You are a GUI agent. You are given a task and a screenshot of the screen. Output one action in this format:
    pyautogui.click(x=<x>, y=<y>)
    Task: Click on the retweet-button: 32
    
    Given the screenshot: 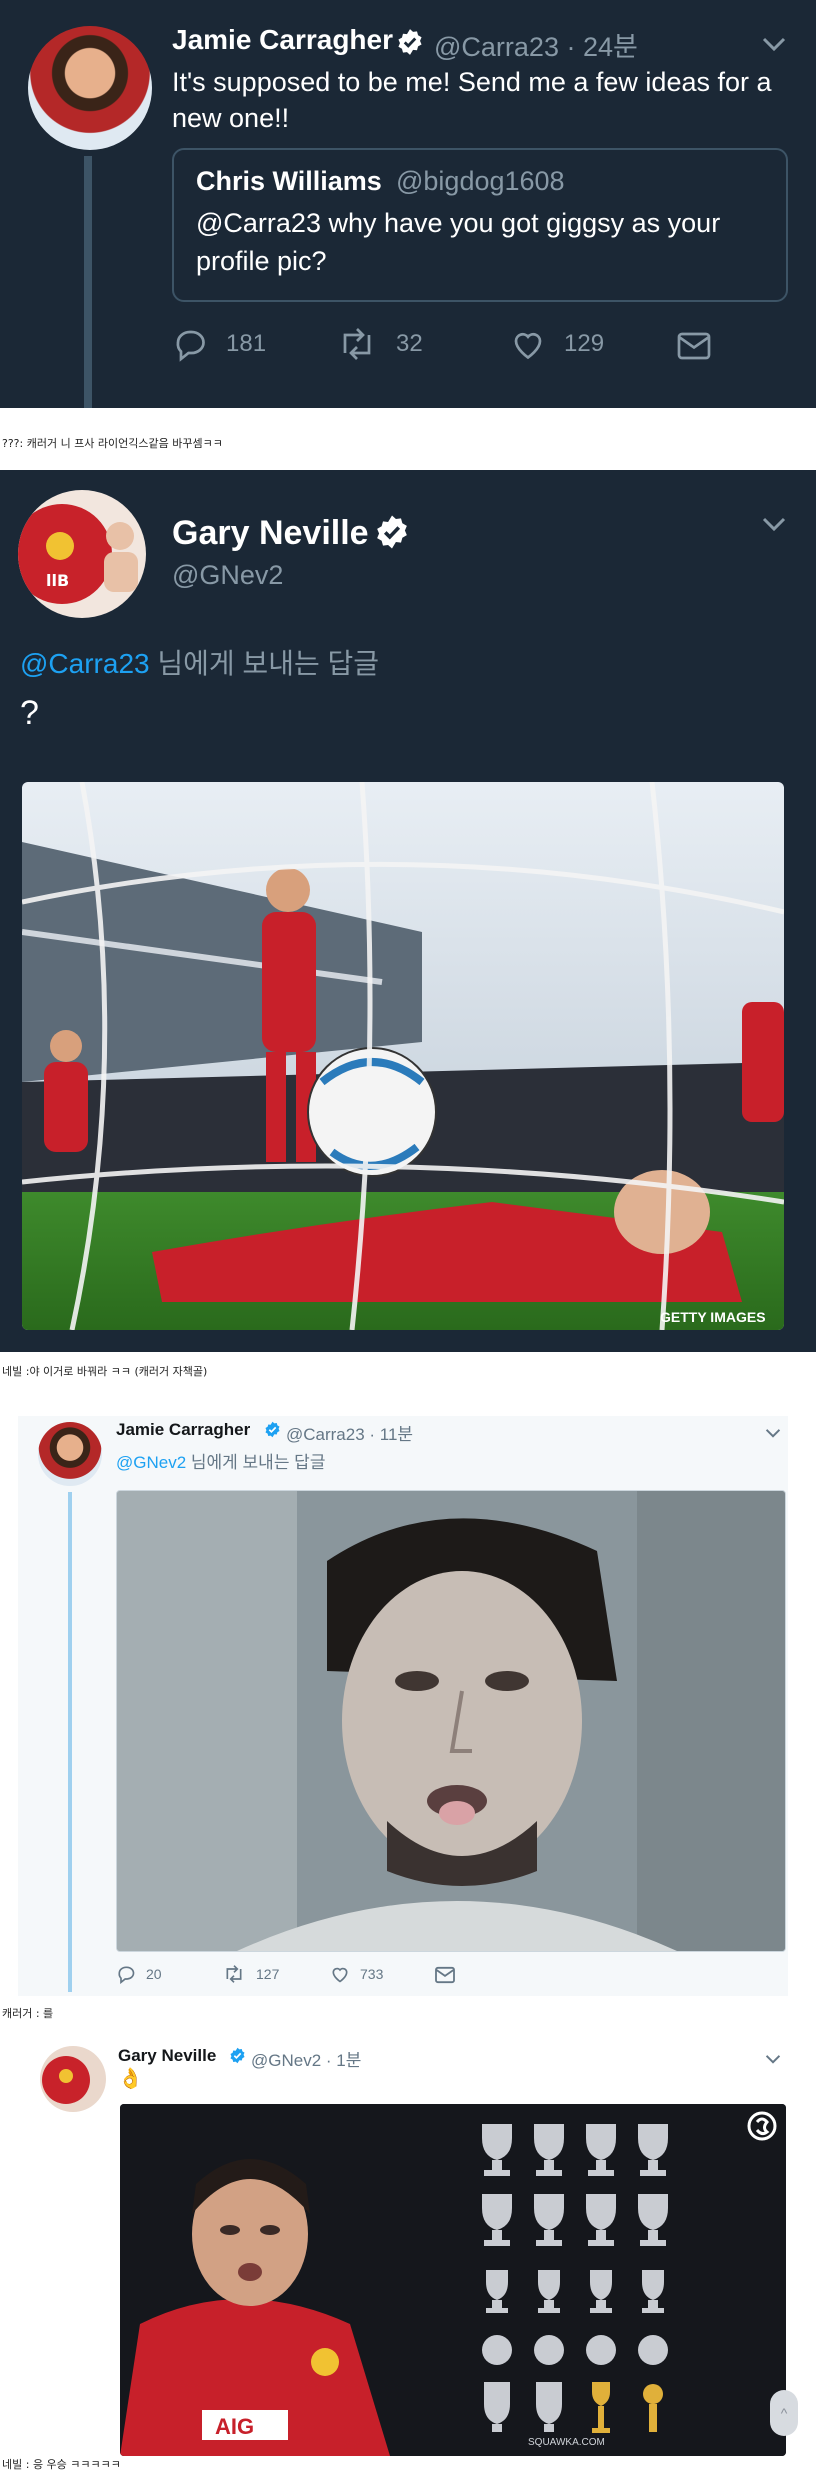 What is the action you would take?
    pyautogui.click(x=379, y=344)
    